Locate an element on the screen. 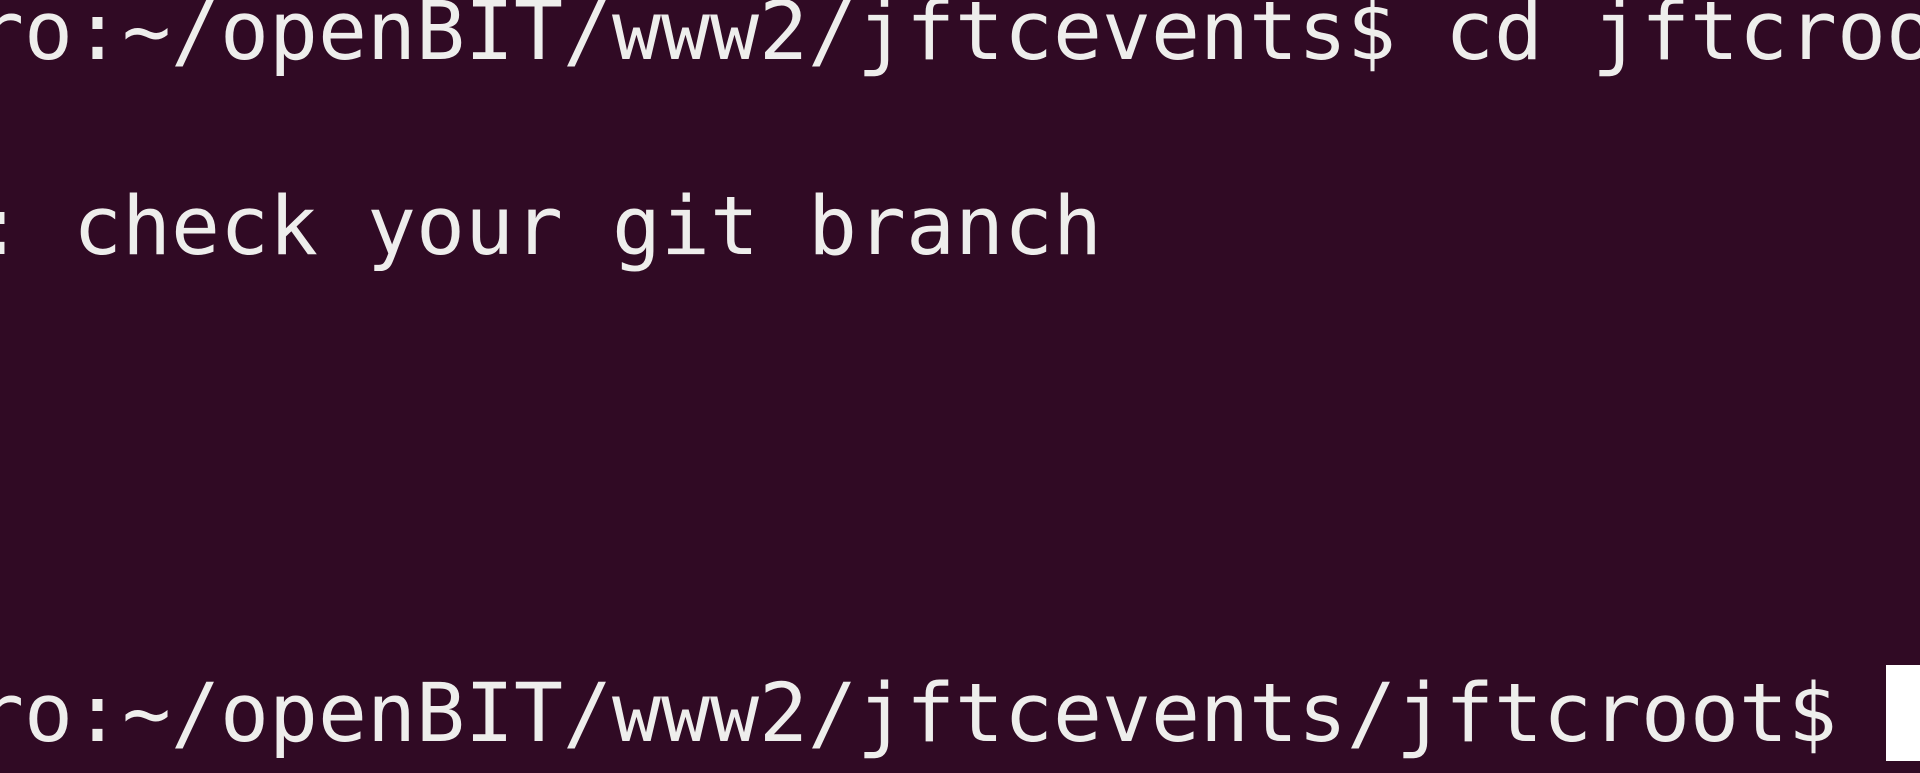 This screenshot has width=1920, height=773. text-cursor is located at coordinates (1903, 713).